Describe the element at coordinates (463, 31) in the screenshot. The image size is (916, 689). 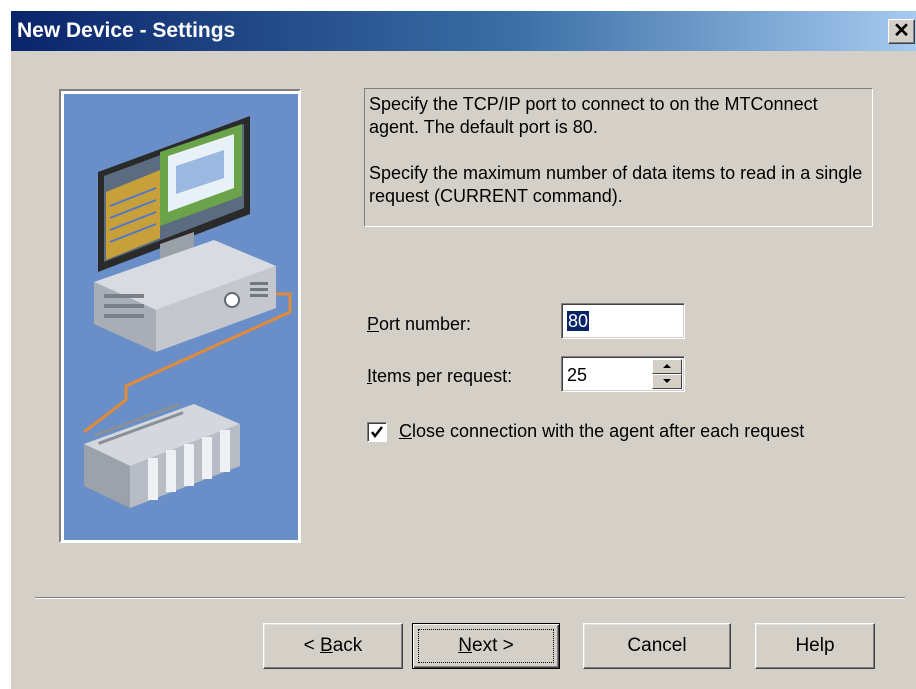
I see `title-bar: New Device - Settings ✕` at that location.